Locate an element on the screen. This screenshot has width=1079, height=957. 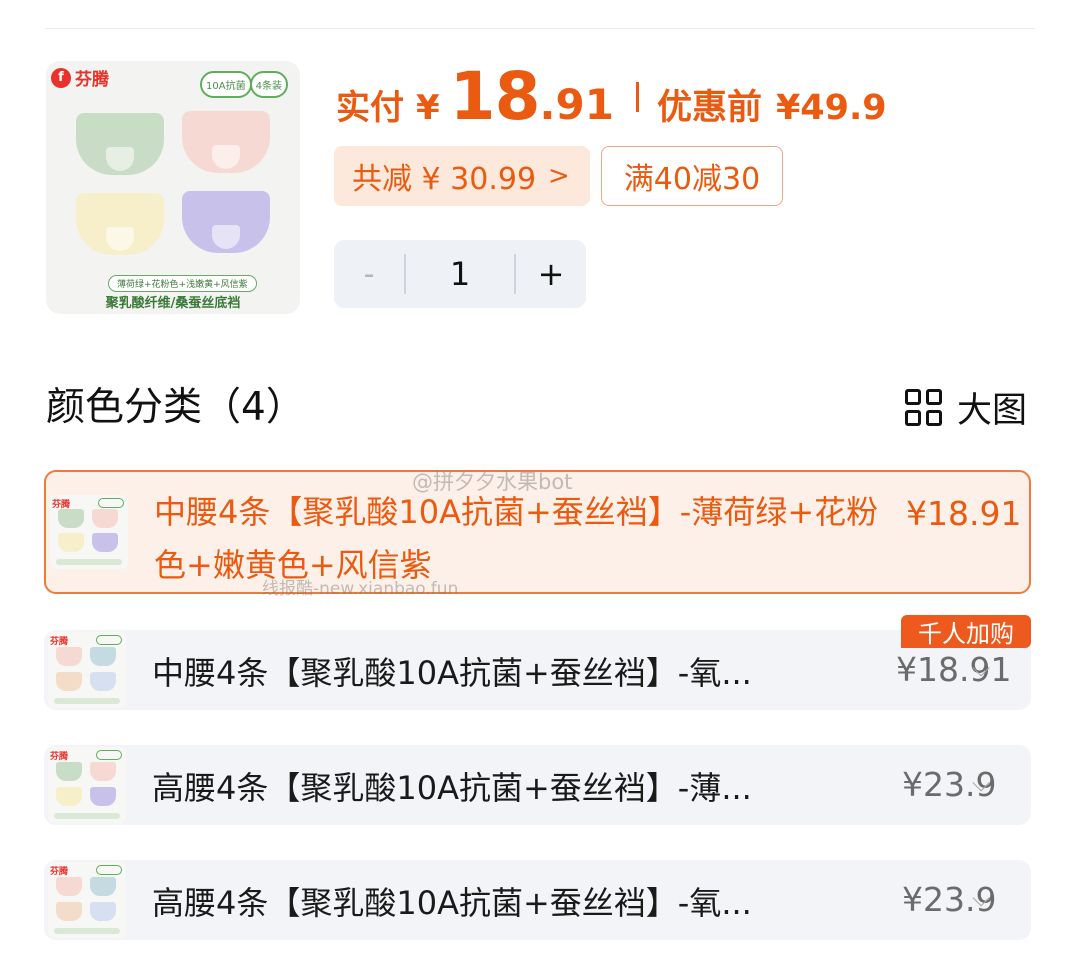
paid-currency: ¥ is located at coordinates (428, 108).